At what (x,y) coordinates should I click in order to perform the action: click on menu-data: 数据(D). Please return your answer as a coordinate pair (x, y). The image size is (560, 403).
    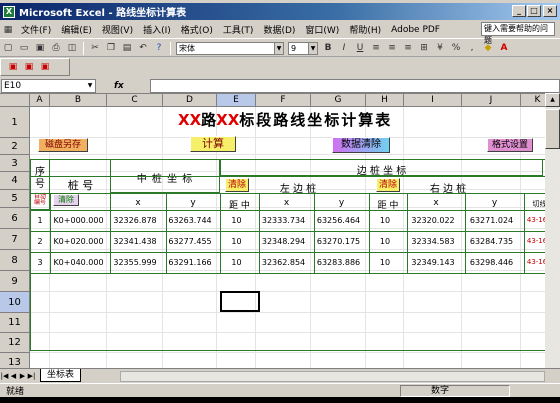
    Looking at the image, I should click on (279, 29).